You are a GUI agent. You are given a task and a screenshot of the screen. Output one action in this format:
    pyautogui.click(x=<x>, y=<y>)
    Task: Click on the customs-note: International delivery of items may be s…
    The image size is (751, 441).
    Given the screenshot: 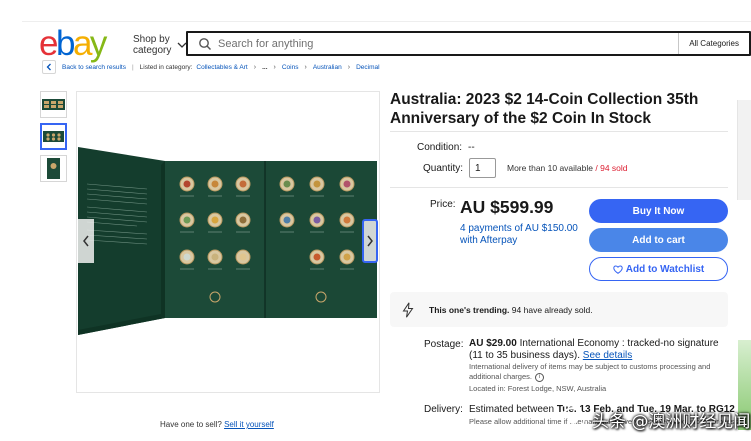 What is the action you would take?
    pyautogui.click(x=594, y=372)
    